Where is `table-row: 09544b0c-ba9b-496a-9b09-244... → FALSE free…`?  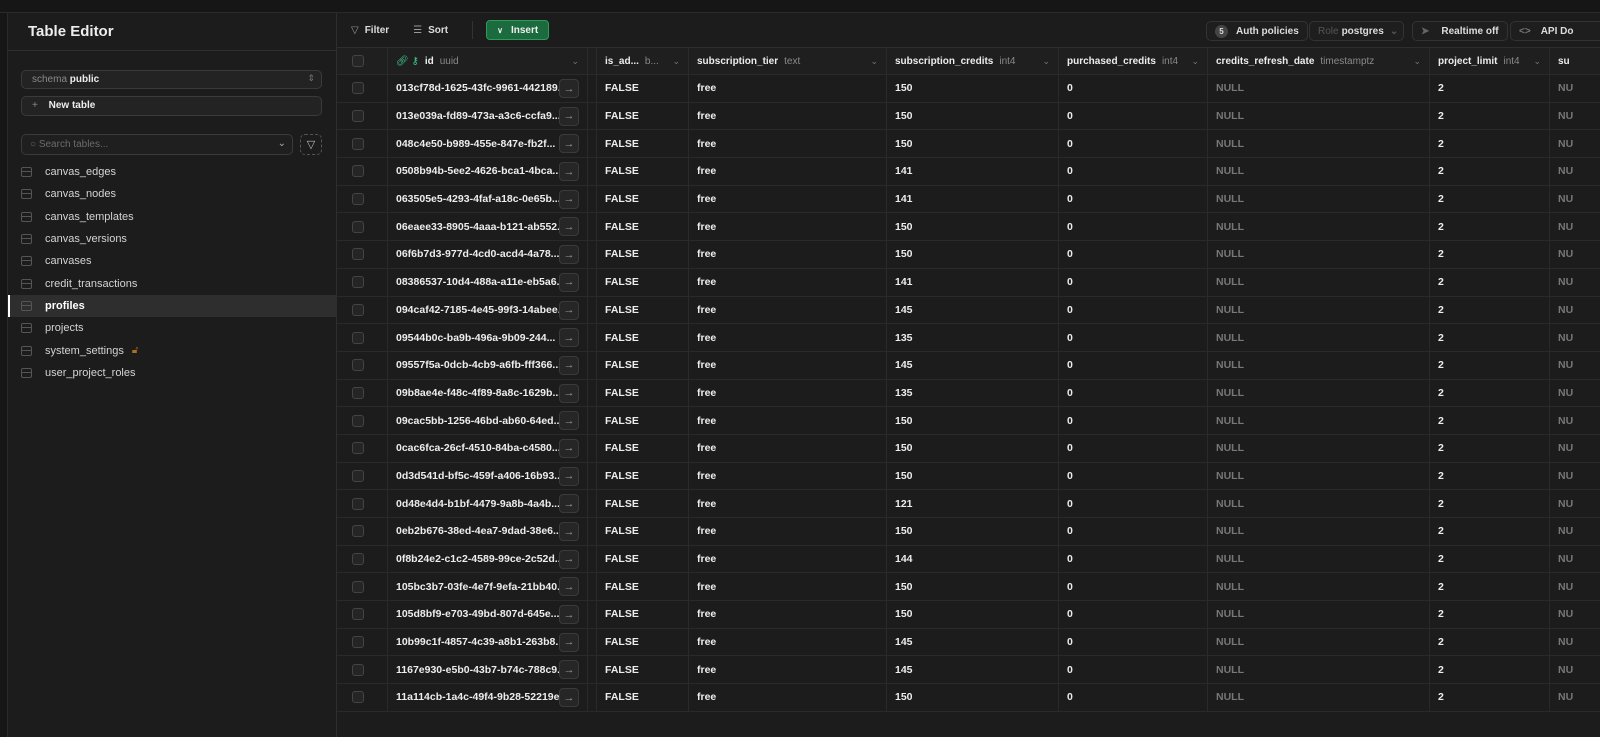
table-row: 09544b0c-ba9b-496a-9b09-244... → FALSE free… is located at coordinates (968, 338).